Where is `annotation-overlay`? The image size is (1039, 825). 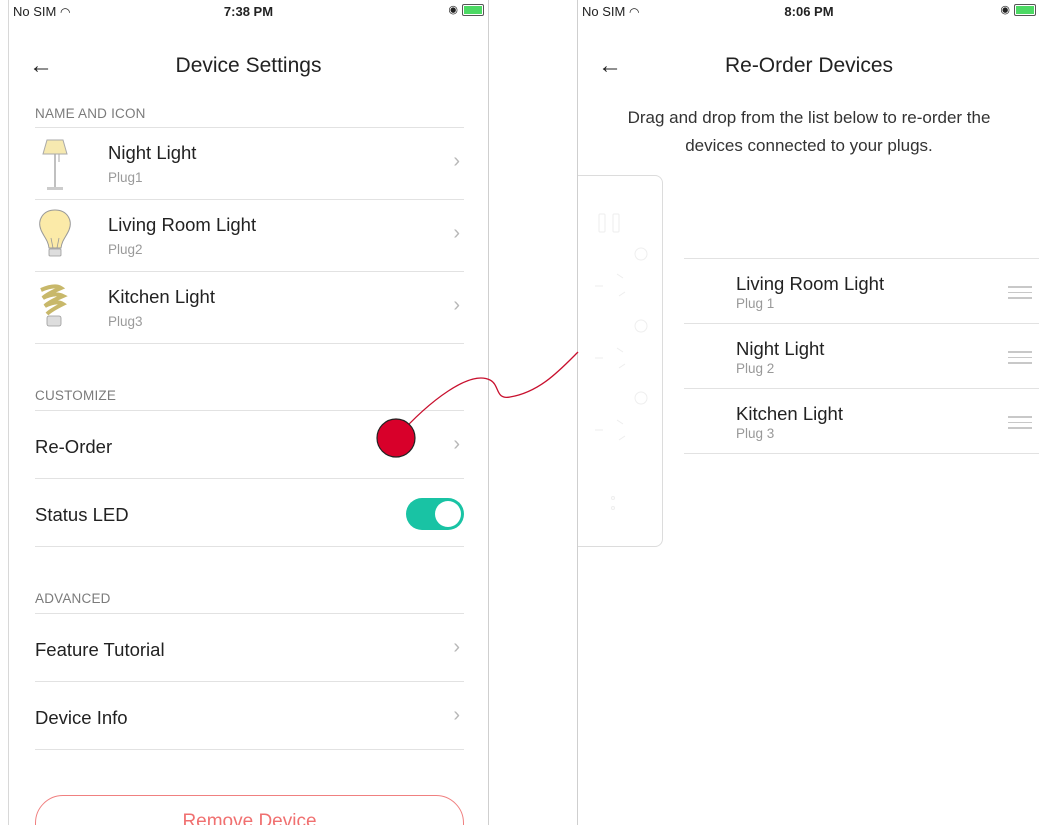
annotation-overlay is located at coordinates (477, 404).